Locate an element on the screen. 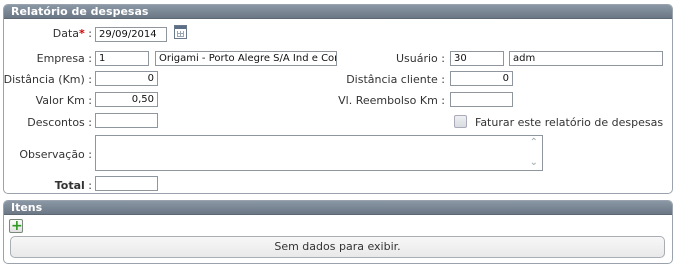  date-input: 29/09/2014 is located at coordinates (131, 34).